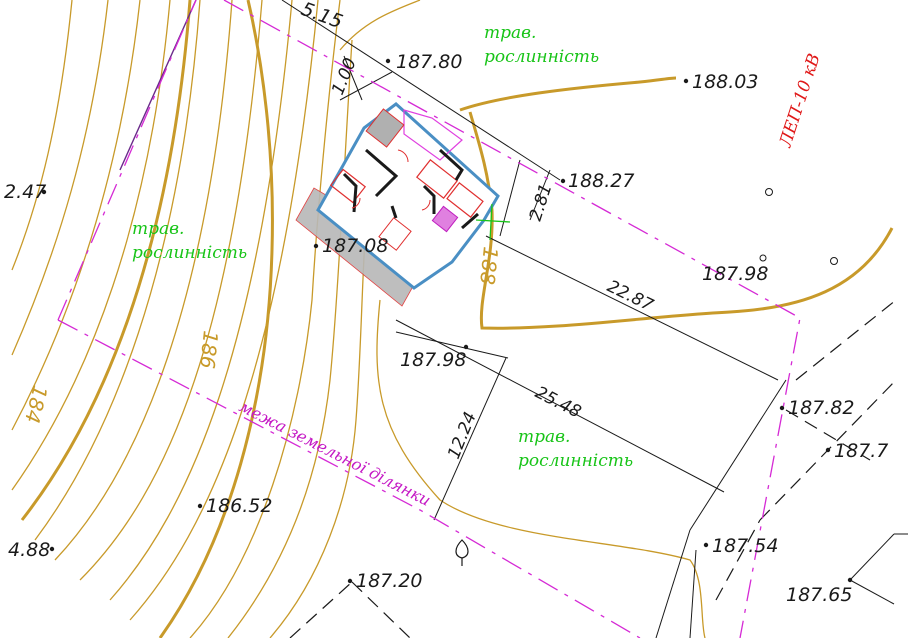 This screenshot has width=908, height=638. Describe the element at coordinates (558, 403) in the screenshot. I see `dim-label: 25.48` at that location.